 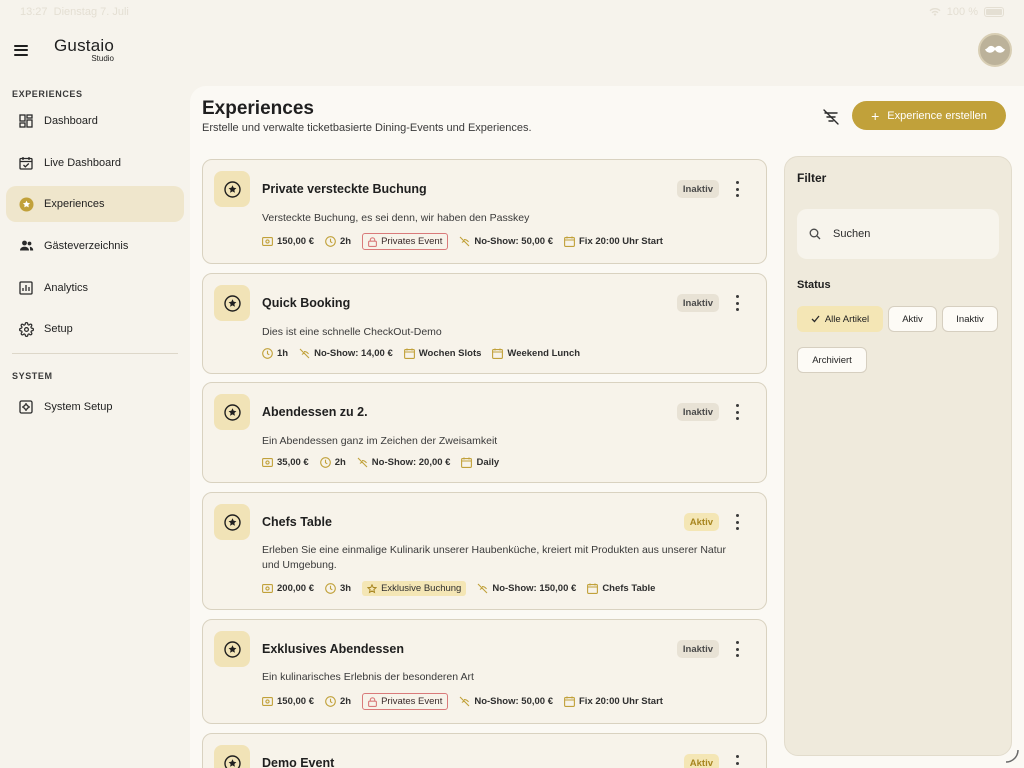 What do you see at coordinates (275, 353) in the screenshot?
I see `duration-info: 1h` at bounding box center [275, 353].